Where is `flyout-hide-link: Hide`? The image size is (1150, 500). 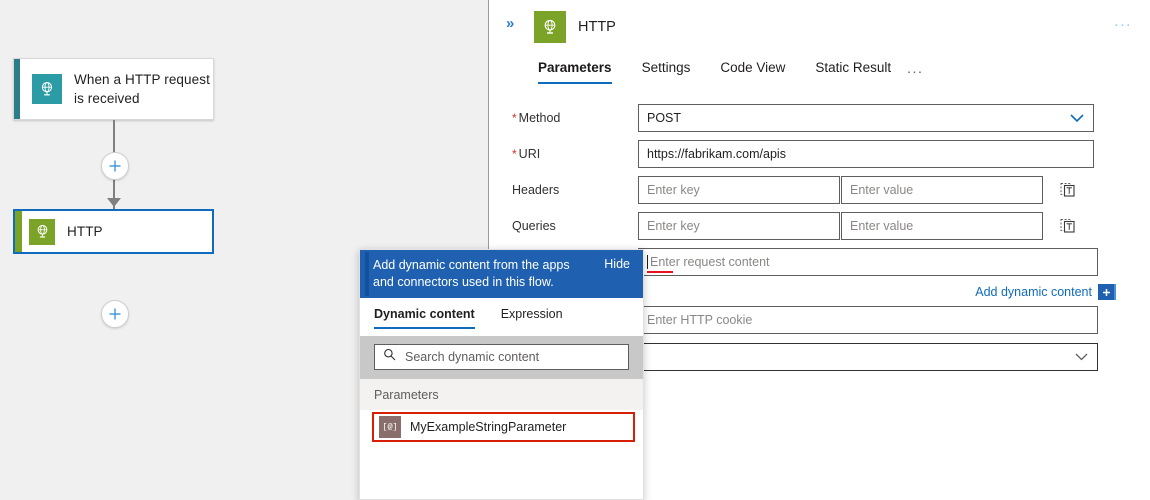
flyout-hide-link: Hide is located at coordinates (617, 264).